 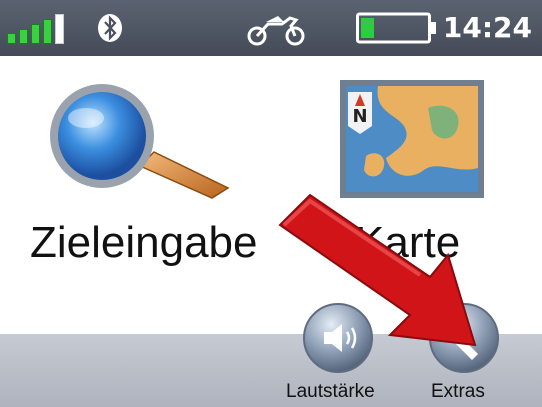 I want to click on extras-label: Extras, so click(x=458, y=391).